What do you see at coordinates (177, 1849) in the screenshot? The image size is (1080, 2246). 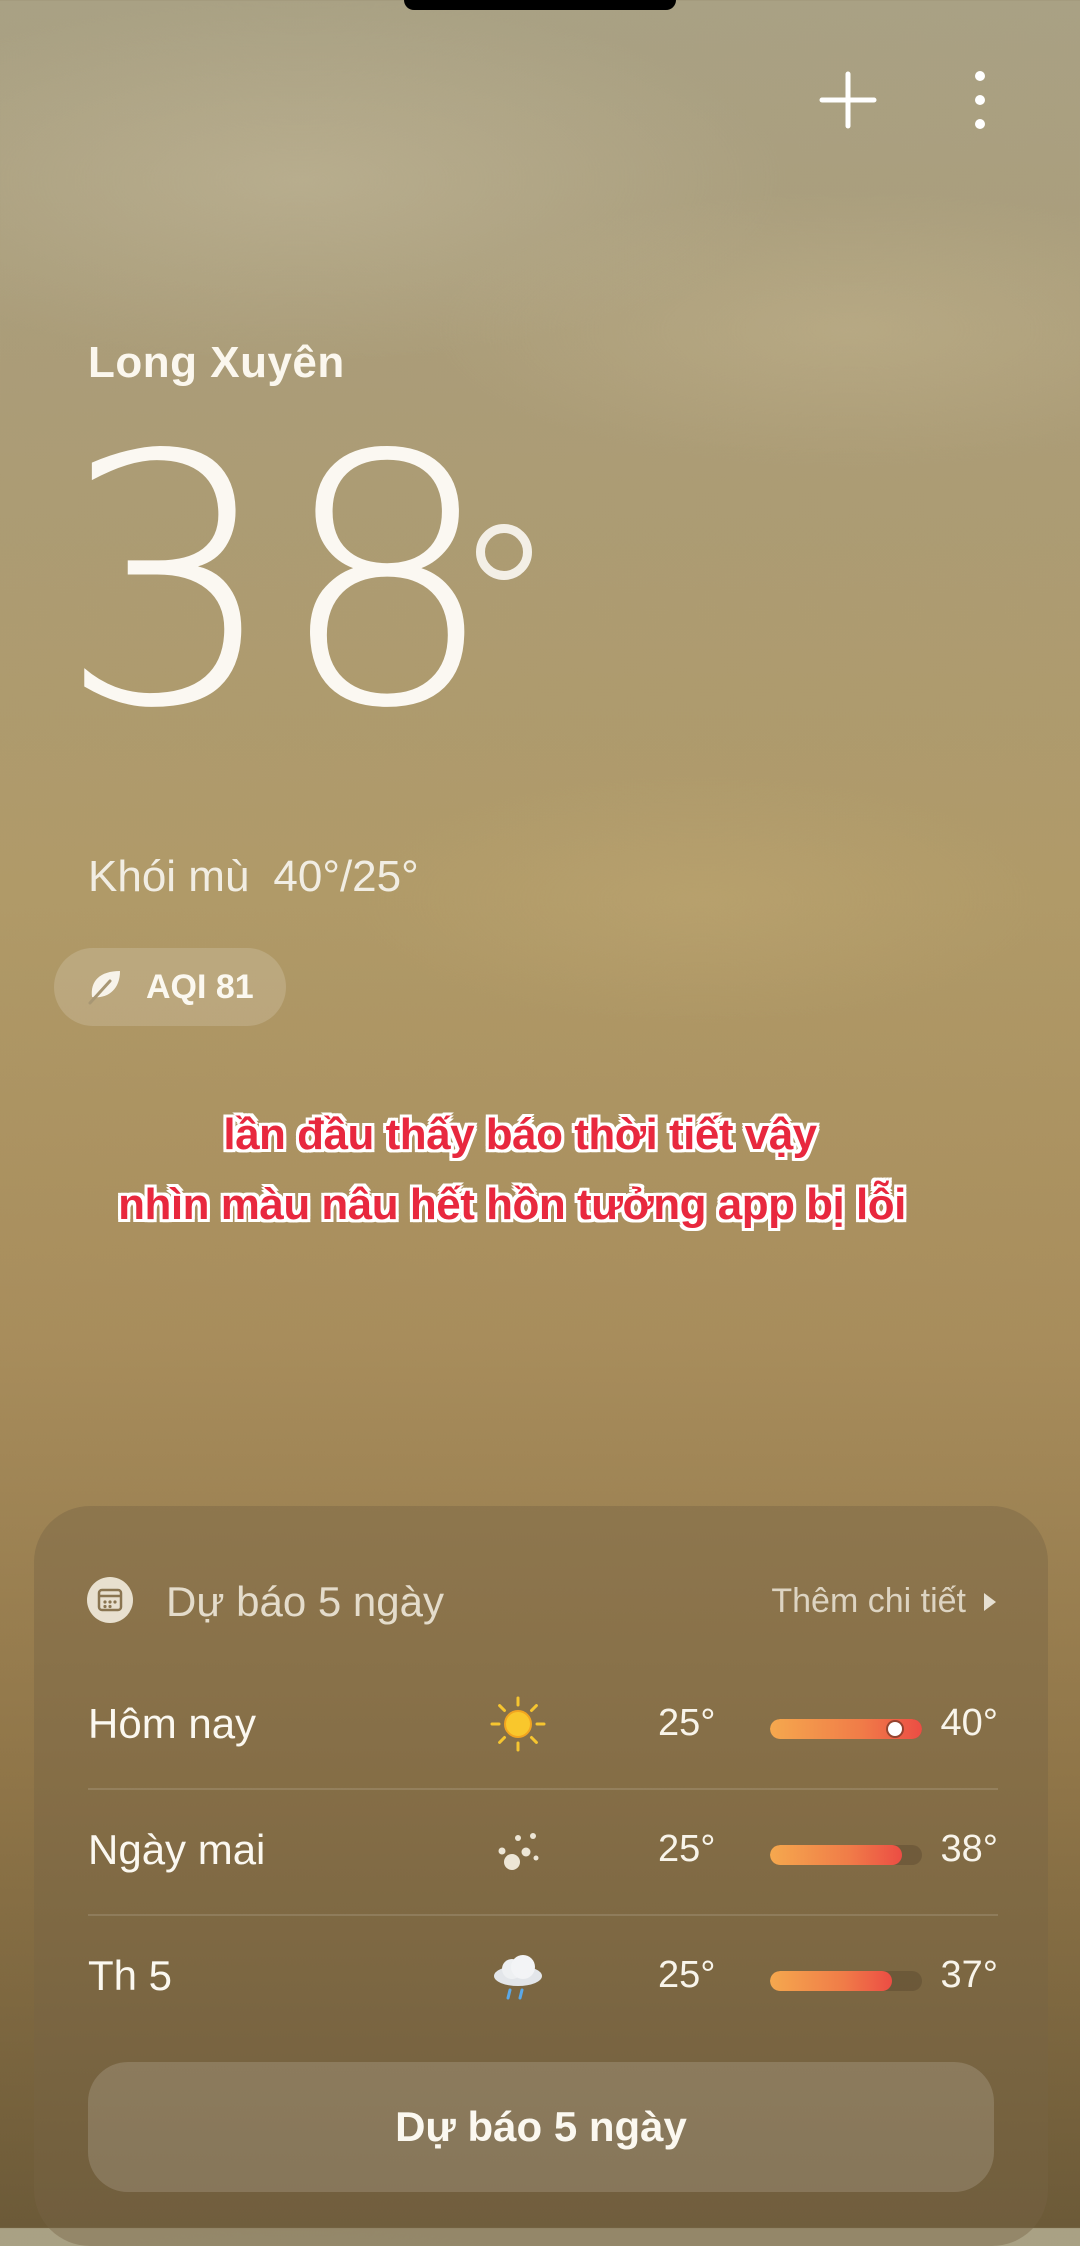 I see `forecast-day: Ngày mai` at bounding box center [177, 1849].